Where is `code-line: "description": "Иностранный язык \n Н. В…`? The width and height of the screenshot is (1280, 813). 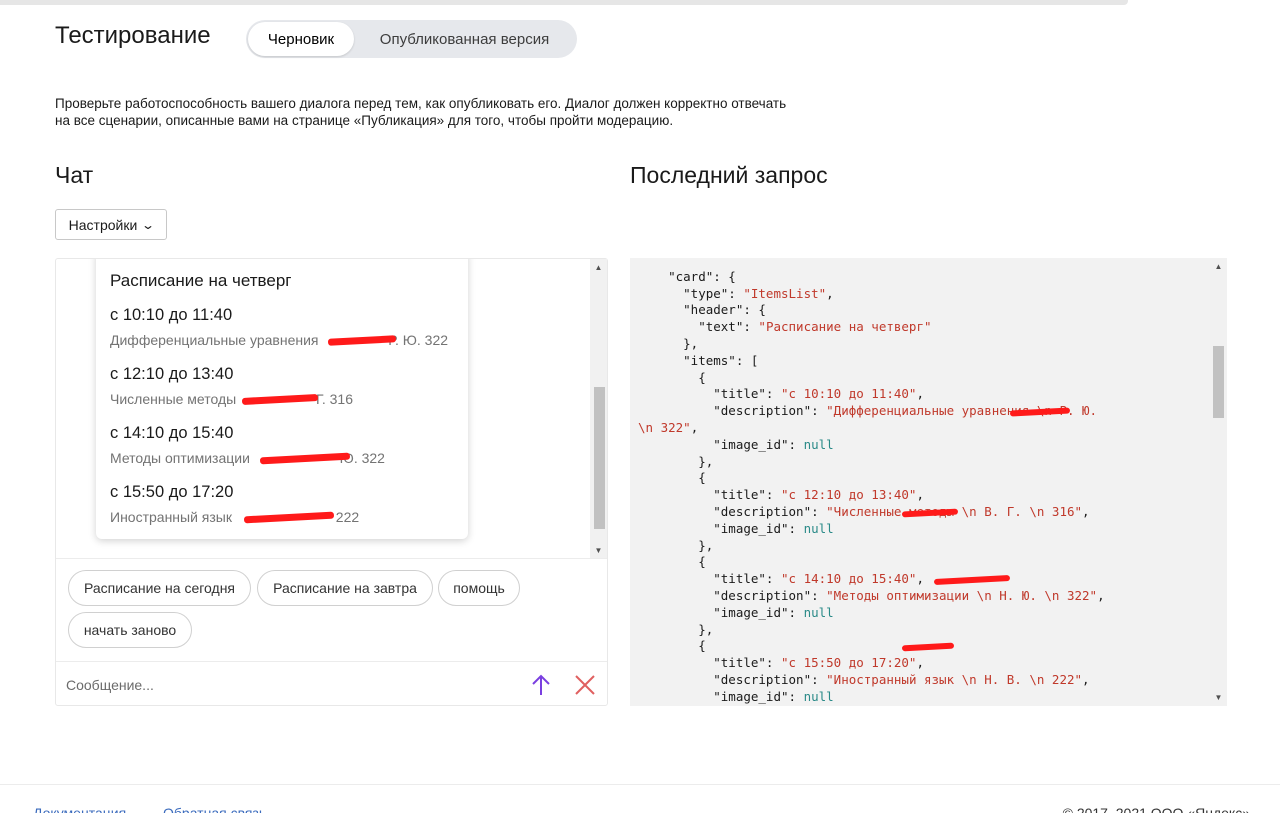 code-line: "description": "Иностранный язык \n Н. В… is located at coordinates (864, 679).